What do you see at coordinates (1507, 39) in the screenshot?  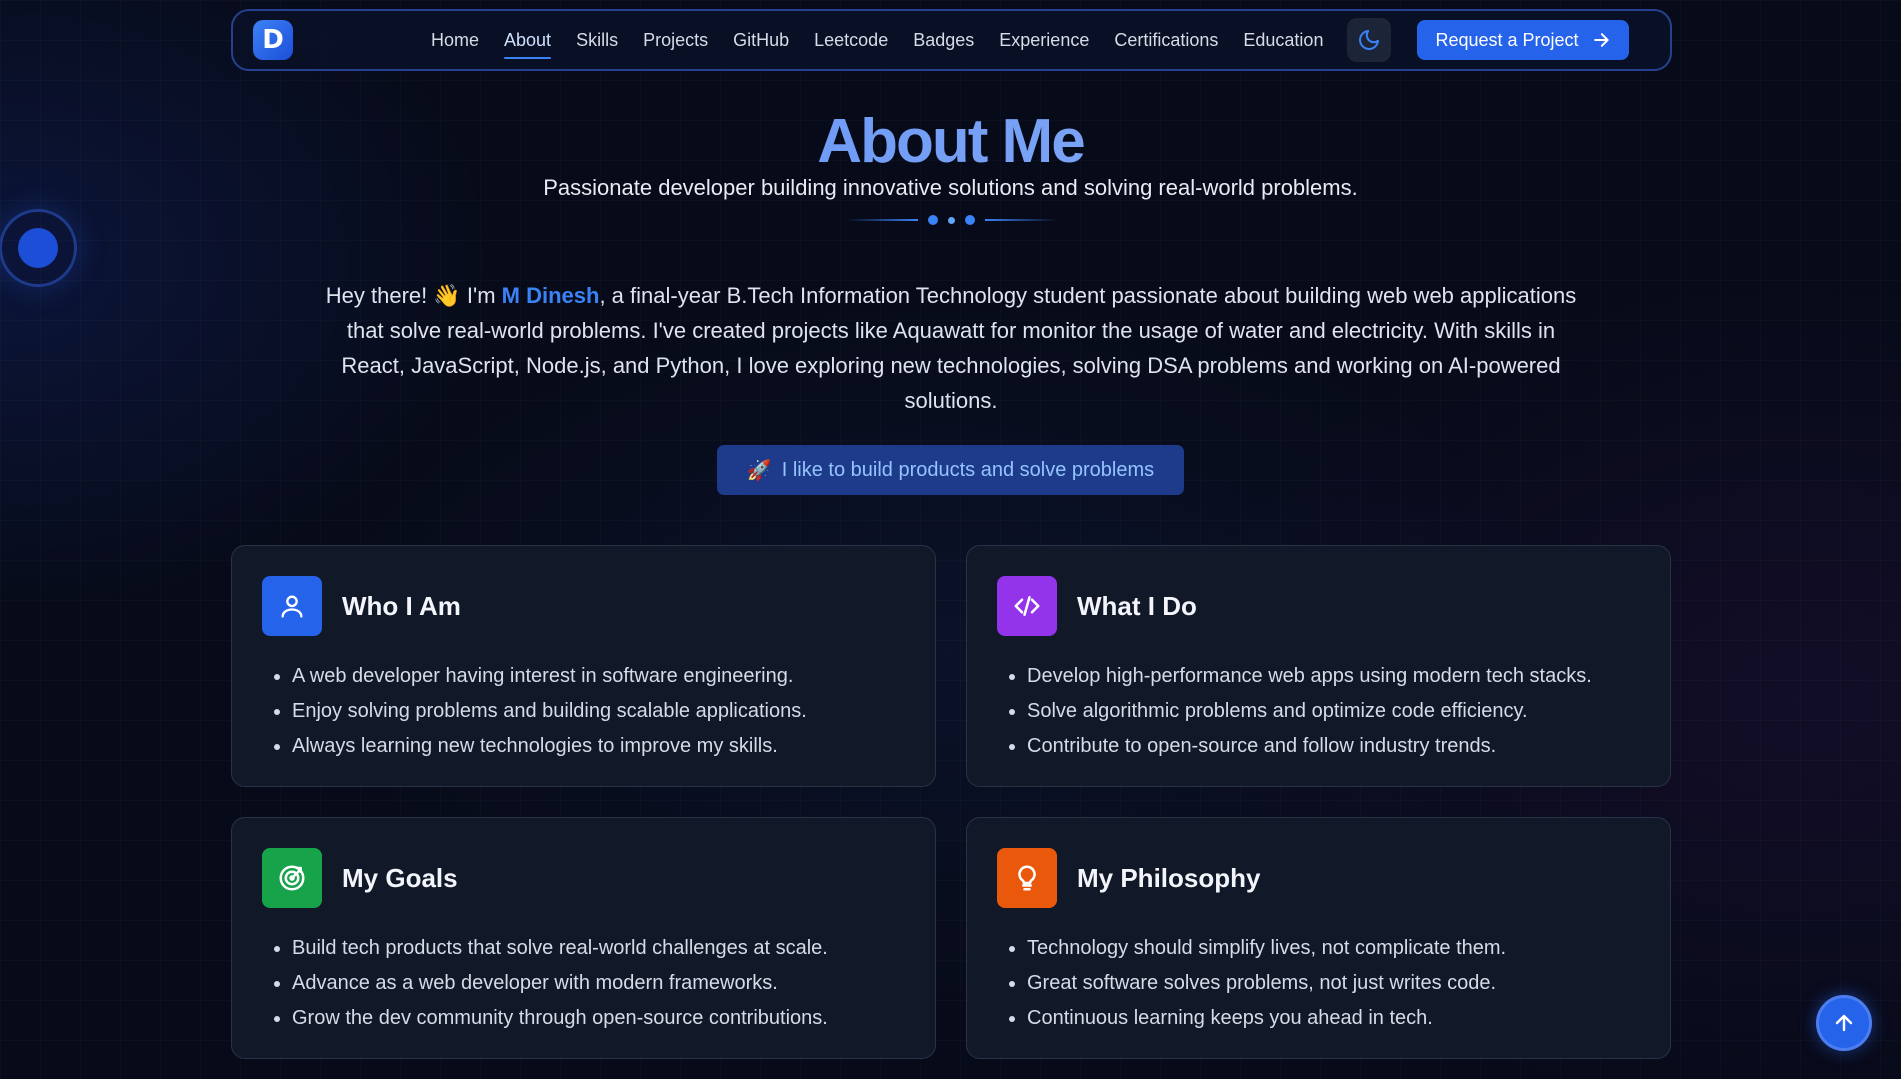 I see `request-project-label: Request a Project` at bounding box center [1507, 39].